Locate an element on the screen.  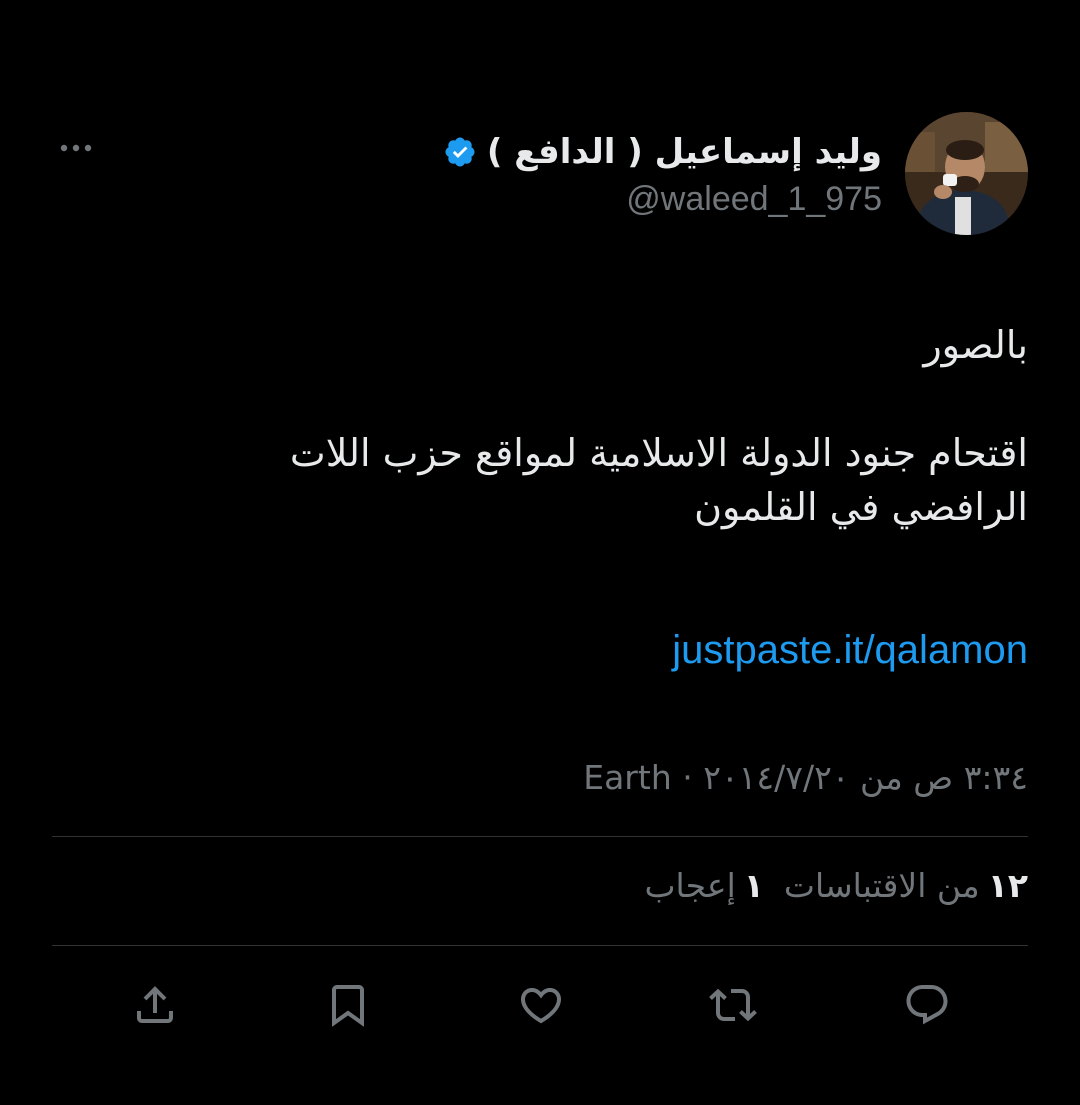
likes-count: ١ is located at coordinates (753, 885).